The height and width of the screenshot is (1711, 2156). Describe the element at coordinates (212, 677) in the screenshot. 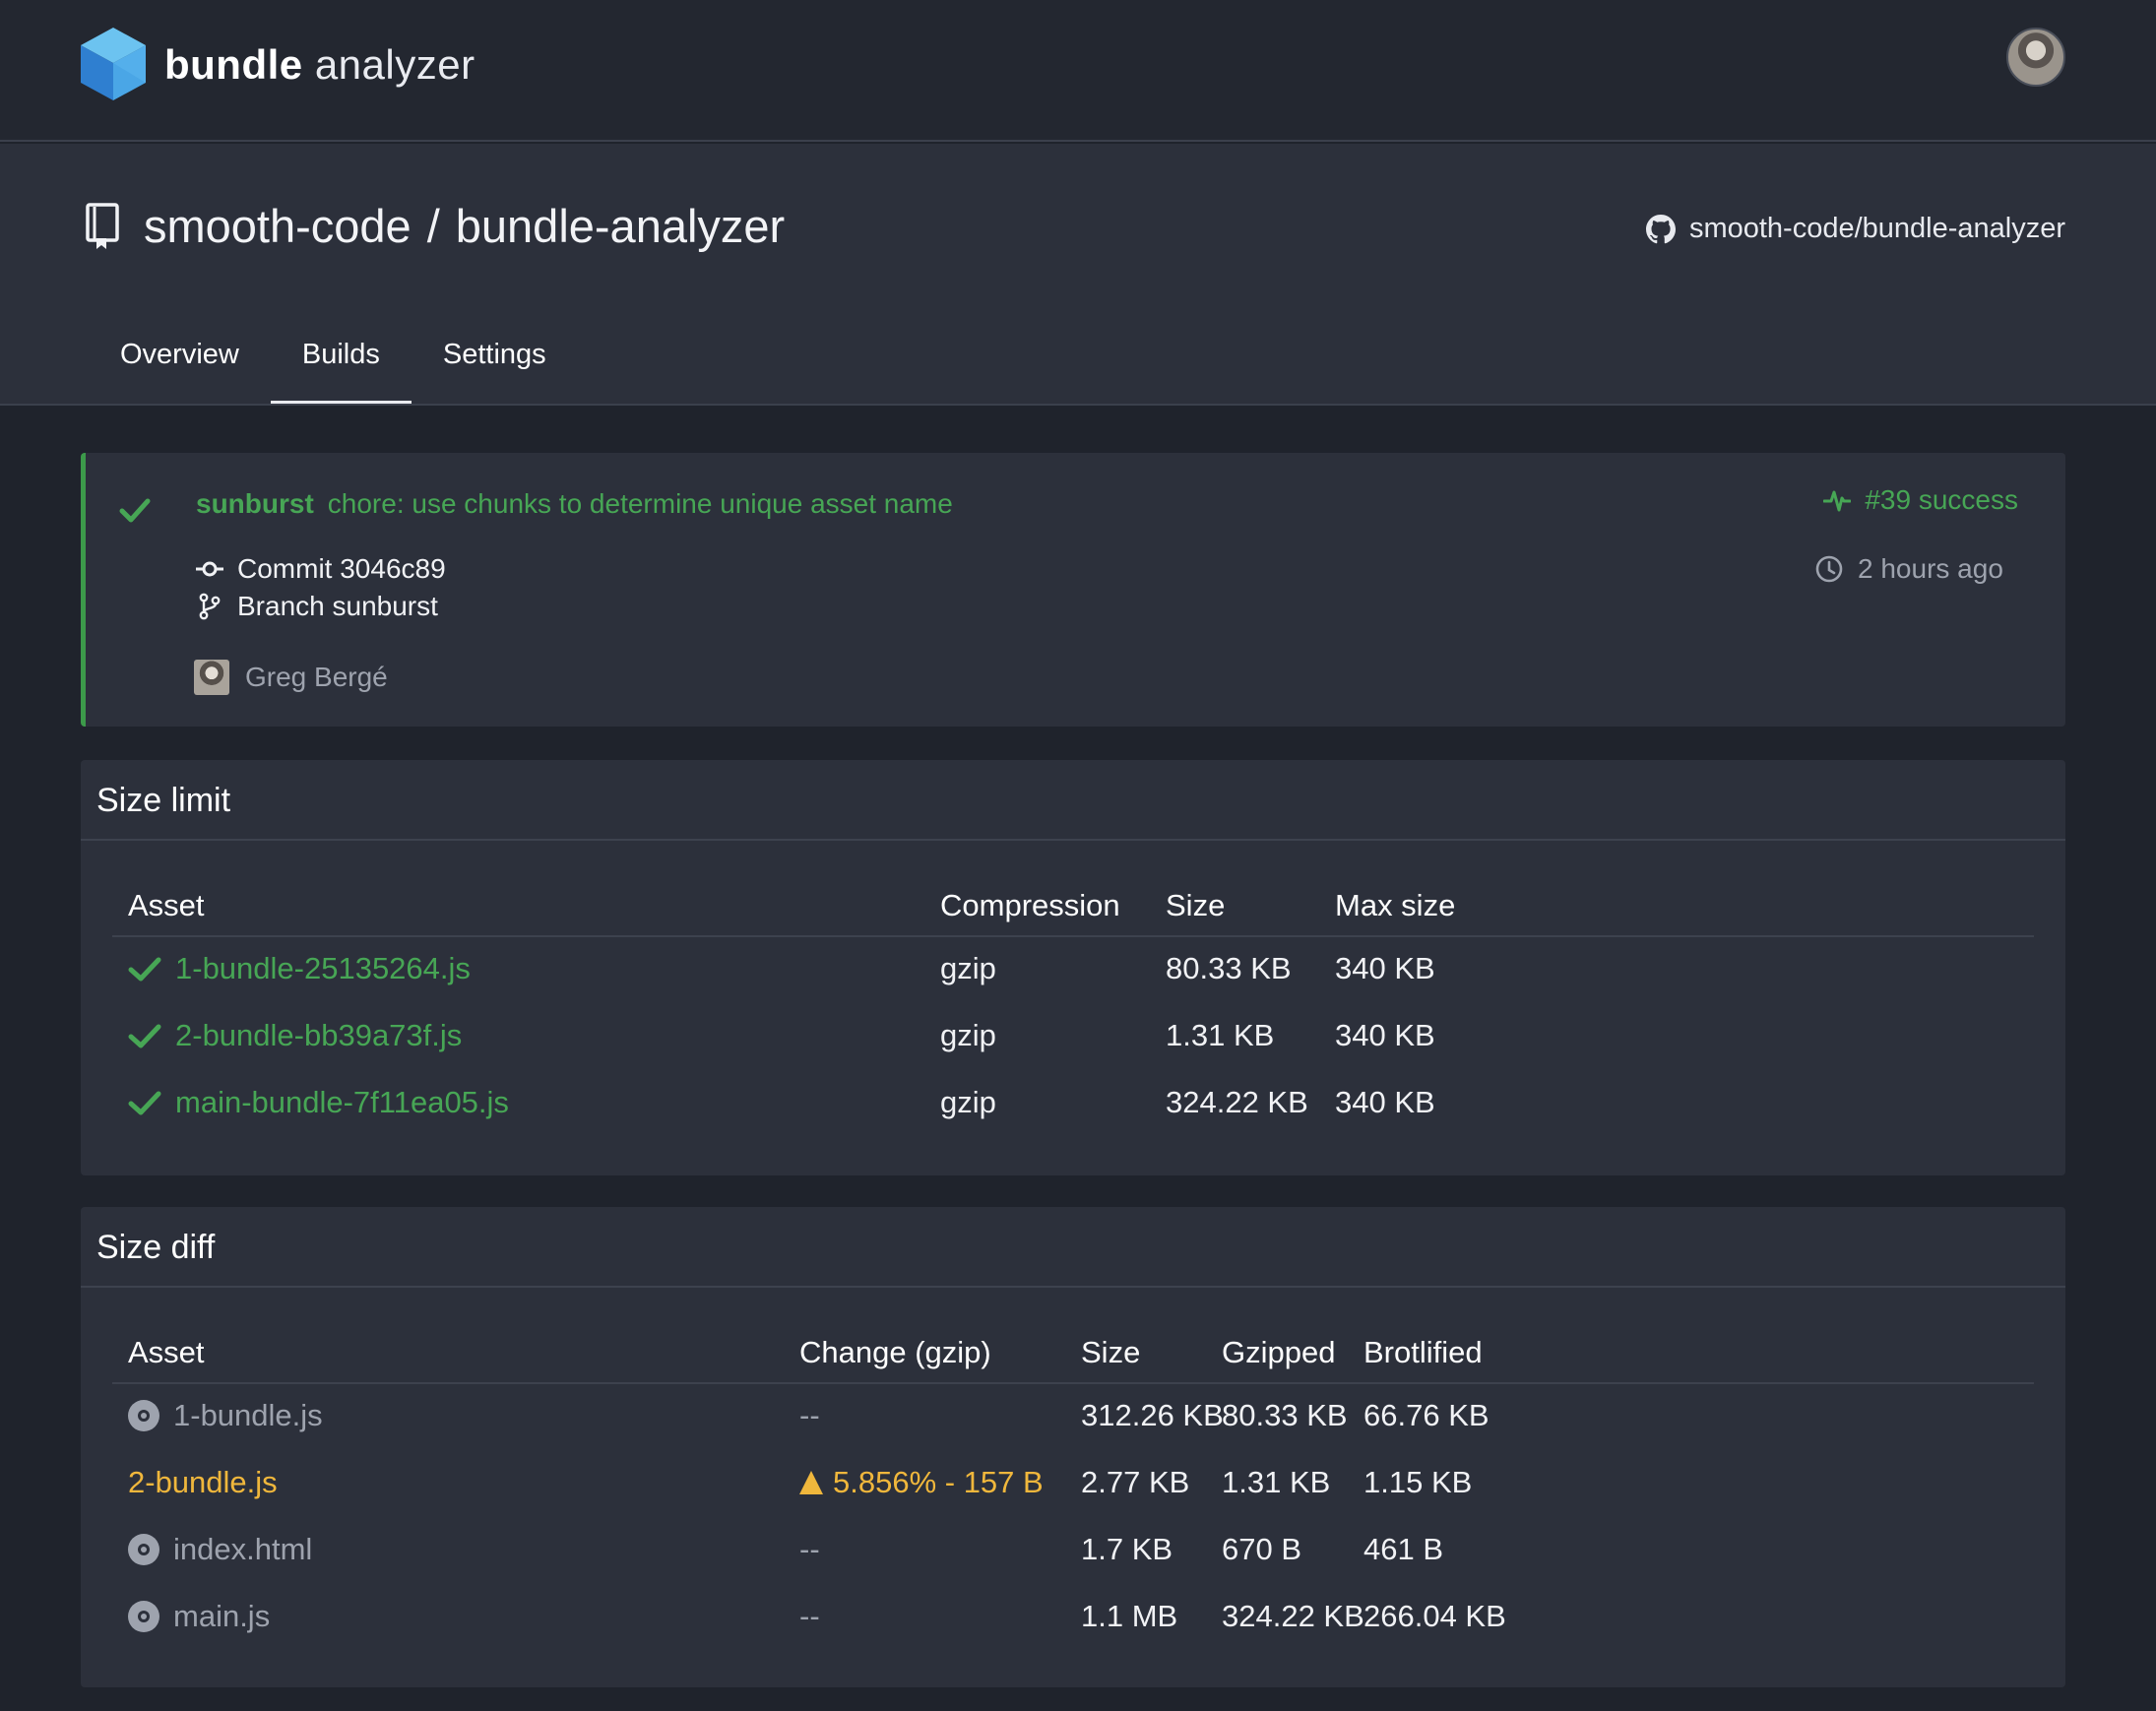

I see `author-avatar` at that location.